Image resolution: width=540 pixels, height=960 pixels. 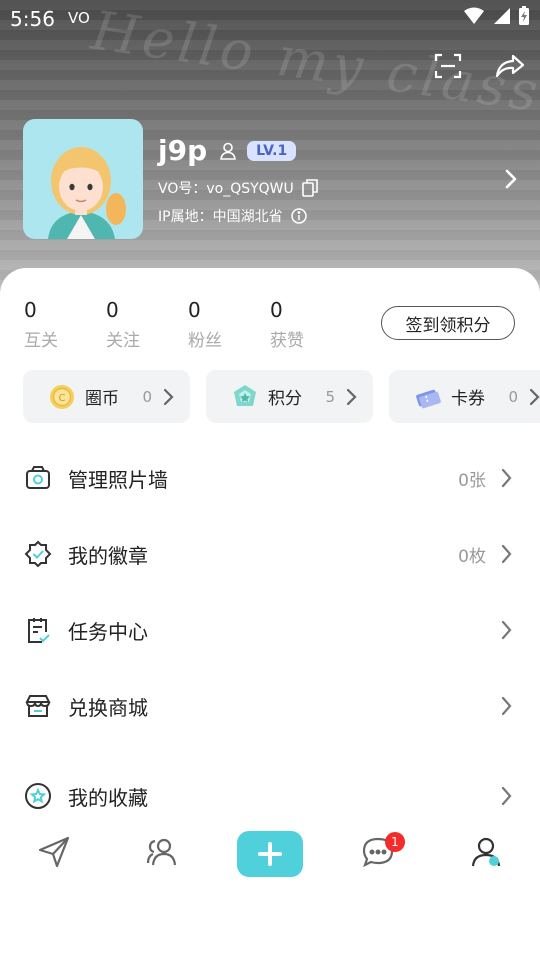 What do you see at coordinates (123, 341) in the screenshot?
I see `stat-label: 关注` at bounding box center [123, 341].